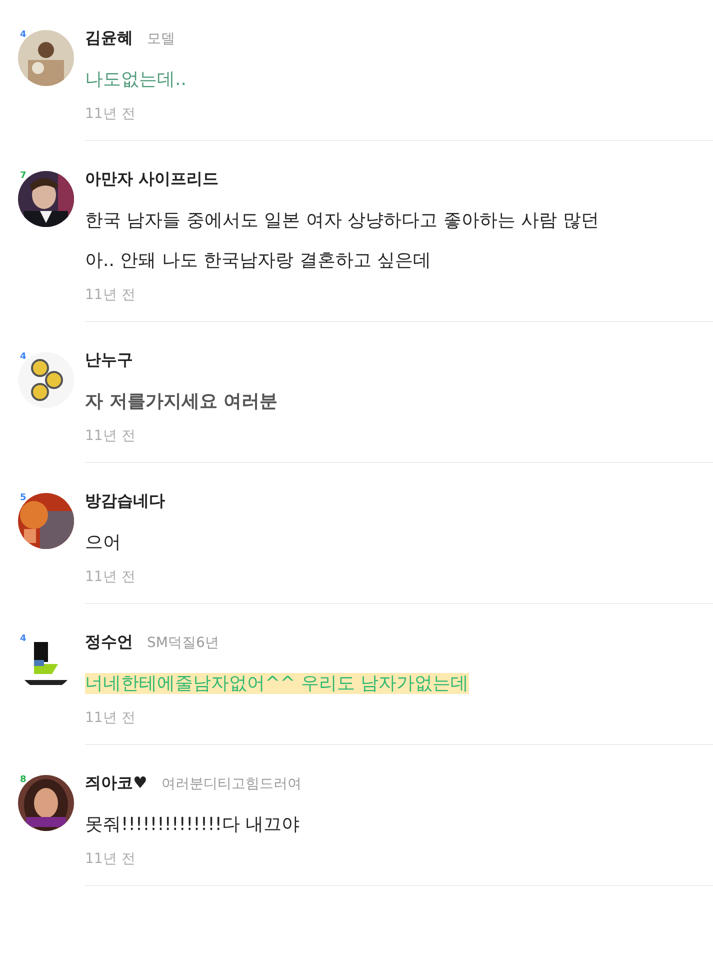 This screenshot has height=960, width=713. Describe the element at coordinates (181, 401) in the screenshot. I see `comment-text: 자 저를가지세요 여러분` at that location.